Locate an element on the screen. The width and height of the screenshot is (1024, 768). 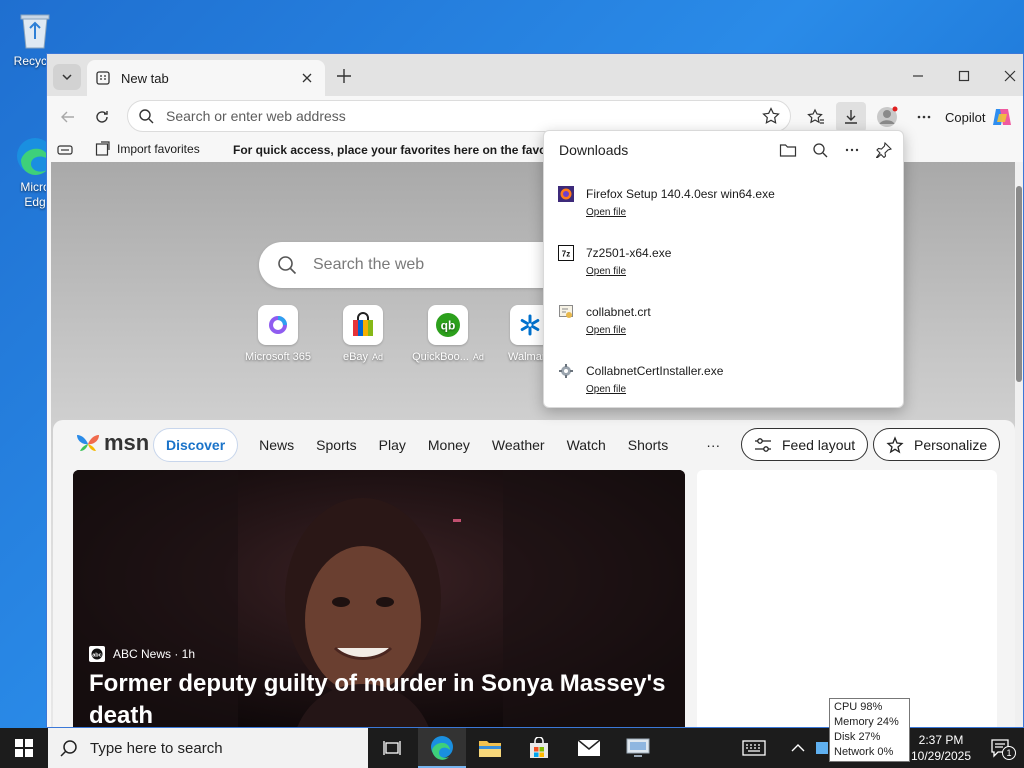
download-item: collabnet.crt Open file is located at coordinates (723, 323).